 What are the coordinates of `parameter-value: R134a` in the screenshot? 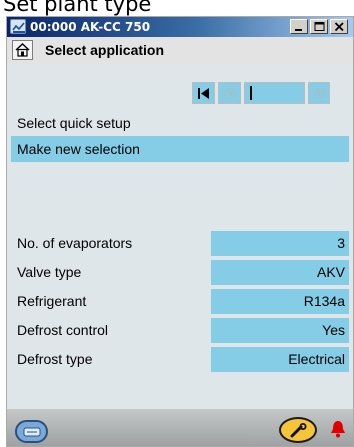 It's located at (280, 301).